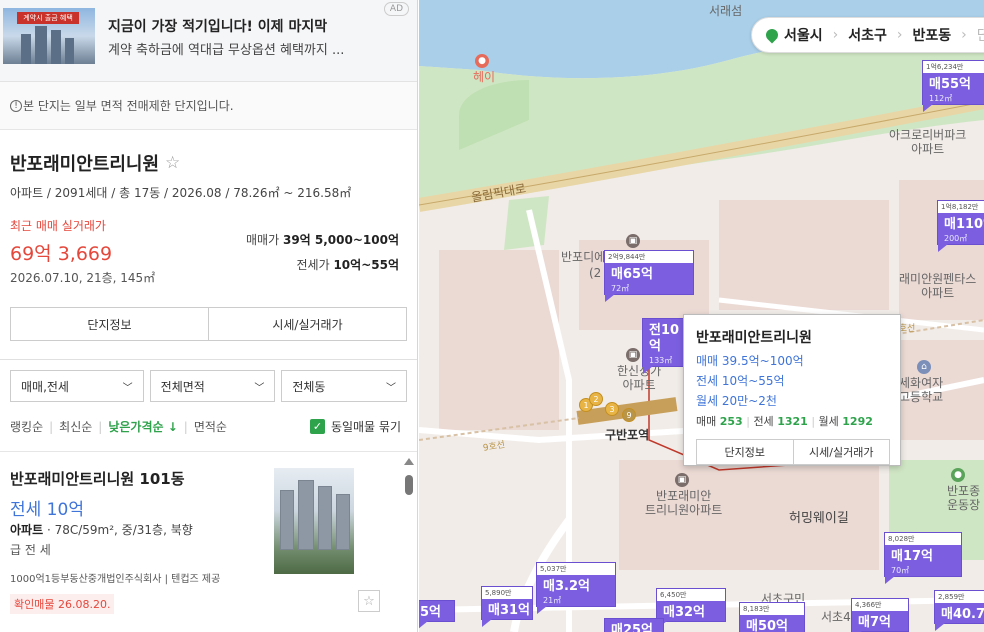 The width and height of the screenshot is (984, 632). I want to click on price-marker: 매25억, so click(634, 625).